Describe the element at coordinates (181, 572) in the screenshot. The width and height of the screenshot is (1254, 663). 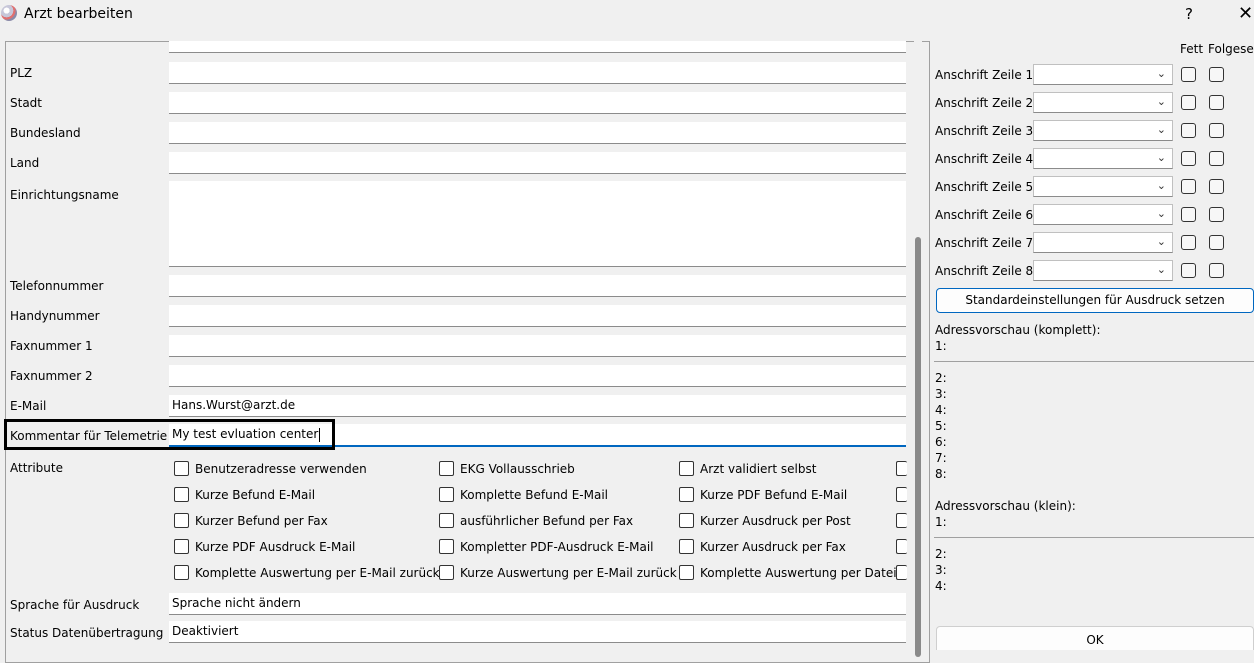
I see `checkbox-komplette-auswertung-email` at that location.